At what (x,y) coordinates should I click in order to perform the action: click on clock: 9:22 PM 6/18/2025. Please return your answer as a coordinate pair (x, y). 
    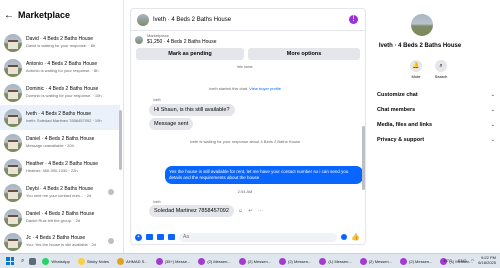
    Looking at the image, I should click on (487, 260).